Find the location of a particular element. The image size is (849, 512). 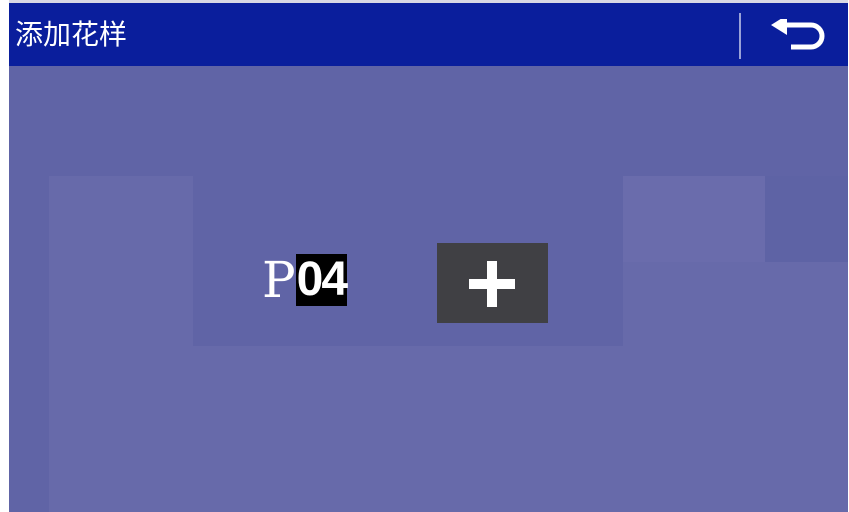

plus-icon-vertical is located at coordinates (492, 284).